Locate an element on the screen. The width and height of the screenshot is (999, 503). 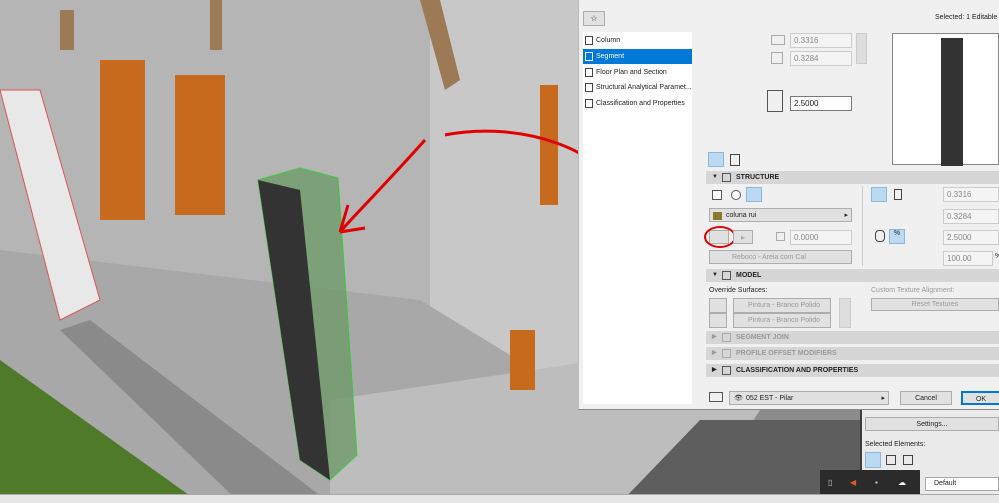
material-swatch is located at coordinates (717, 216).